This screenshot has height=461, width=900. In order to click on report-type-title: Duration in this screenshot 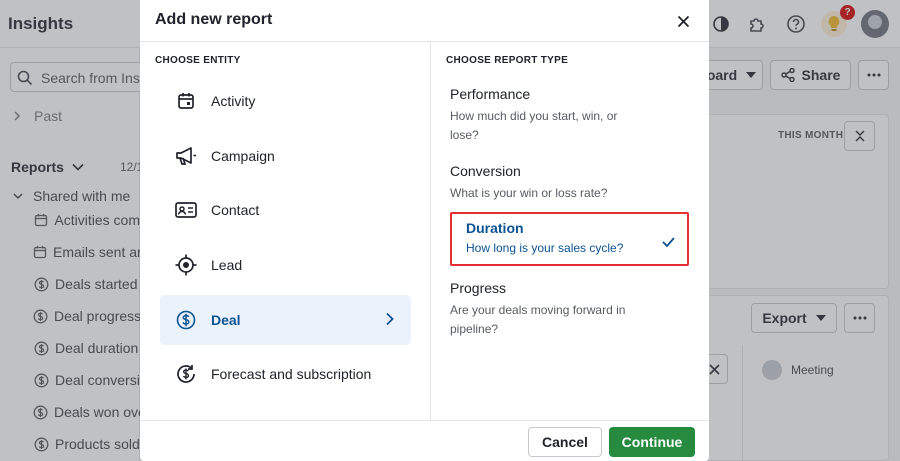, I will do `click(495, 228)`.